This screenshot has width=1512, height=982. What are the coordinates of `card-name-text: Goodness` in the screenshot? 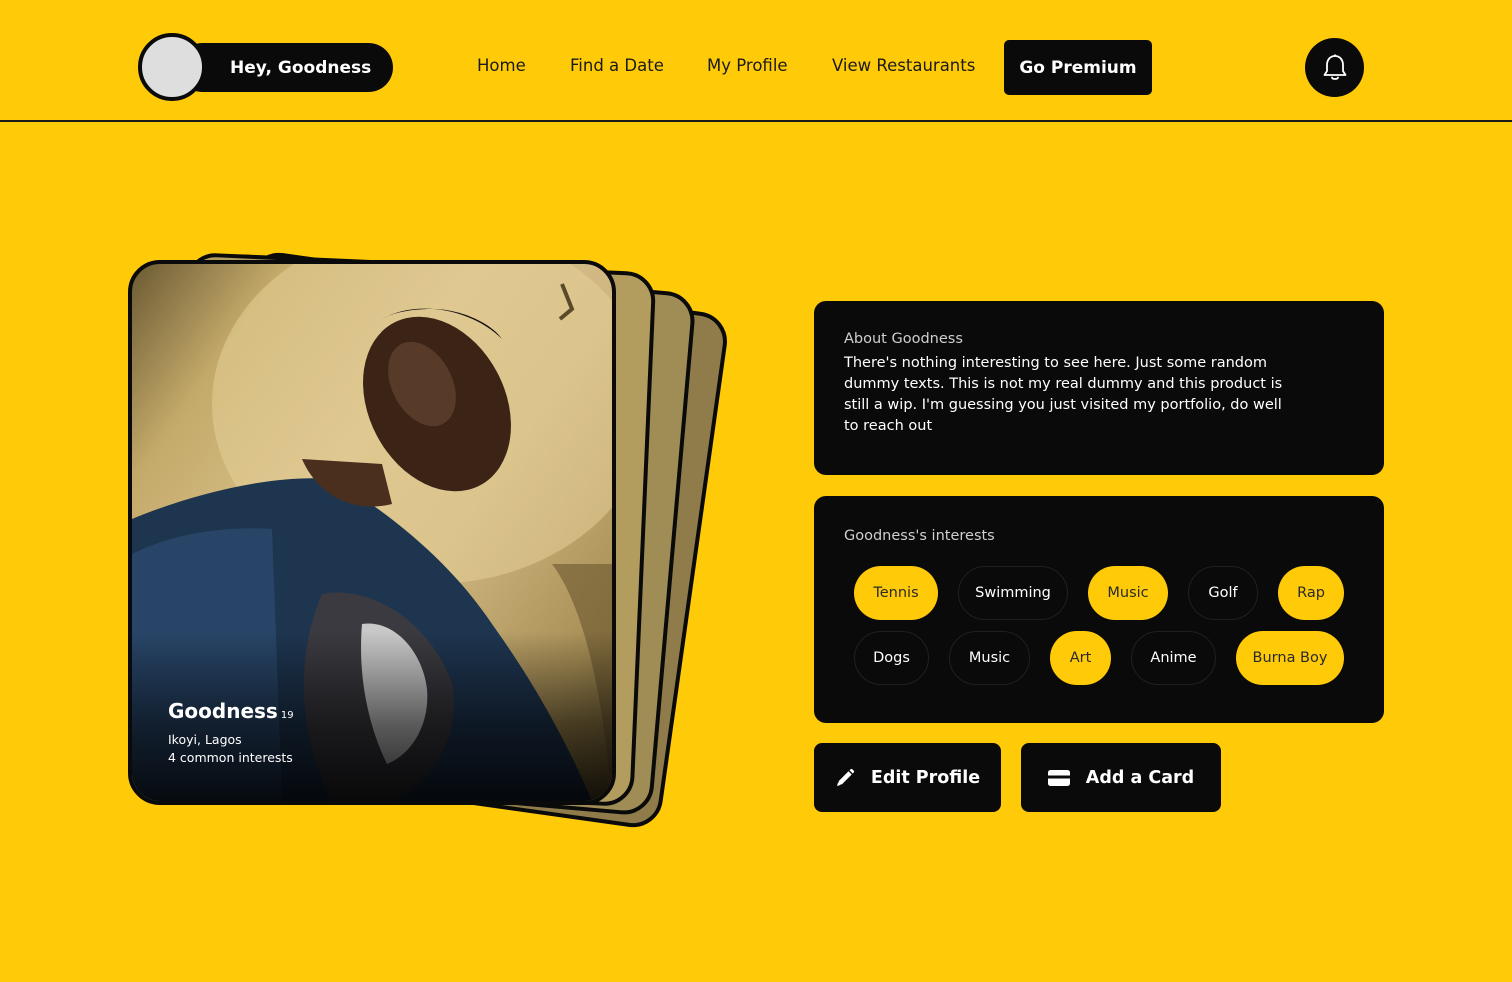 It's located at (223, 711).